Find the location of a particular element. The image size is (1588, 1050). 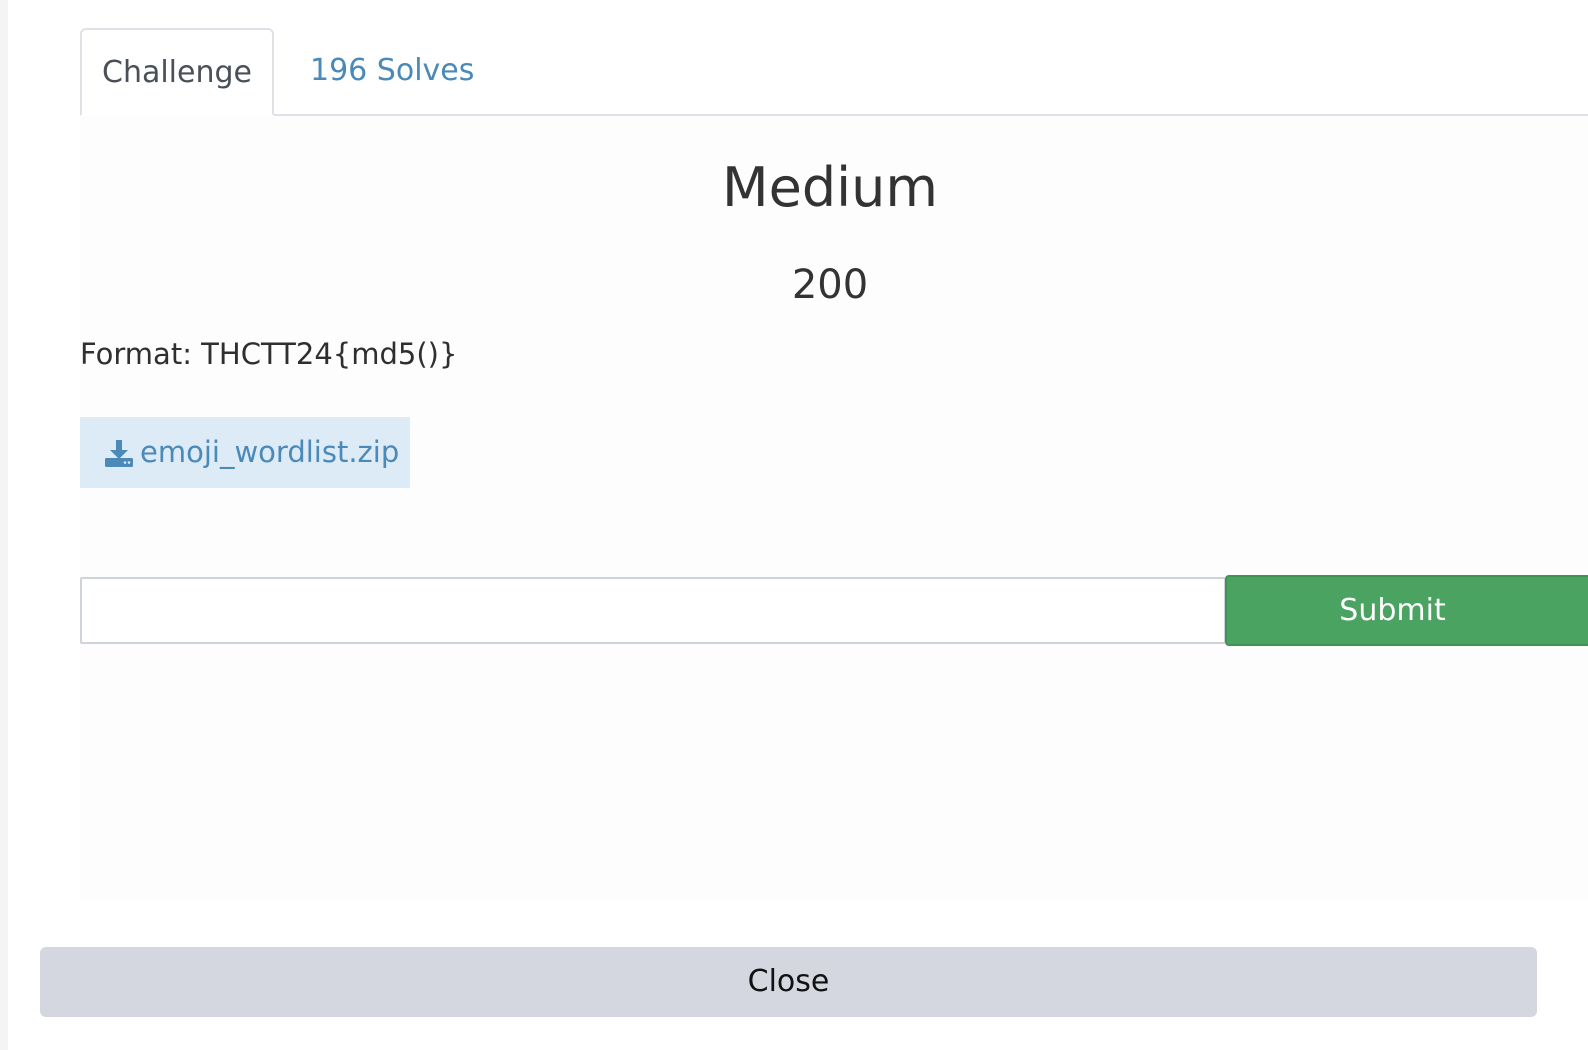

challenge-tabs: Challenge 196 Solves is located at coordinates (834, 72).